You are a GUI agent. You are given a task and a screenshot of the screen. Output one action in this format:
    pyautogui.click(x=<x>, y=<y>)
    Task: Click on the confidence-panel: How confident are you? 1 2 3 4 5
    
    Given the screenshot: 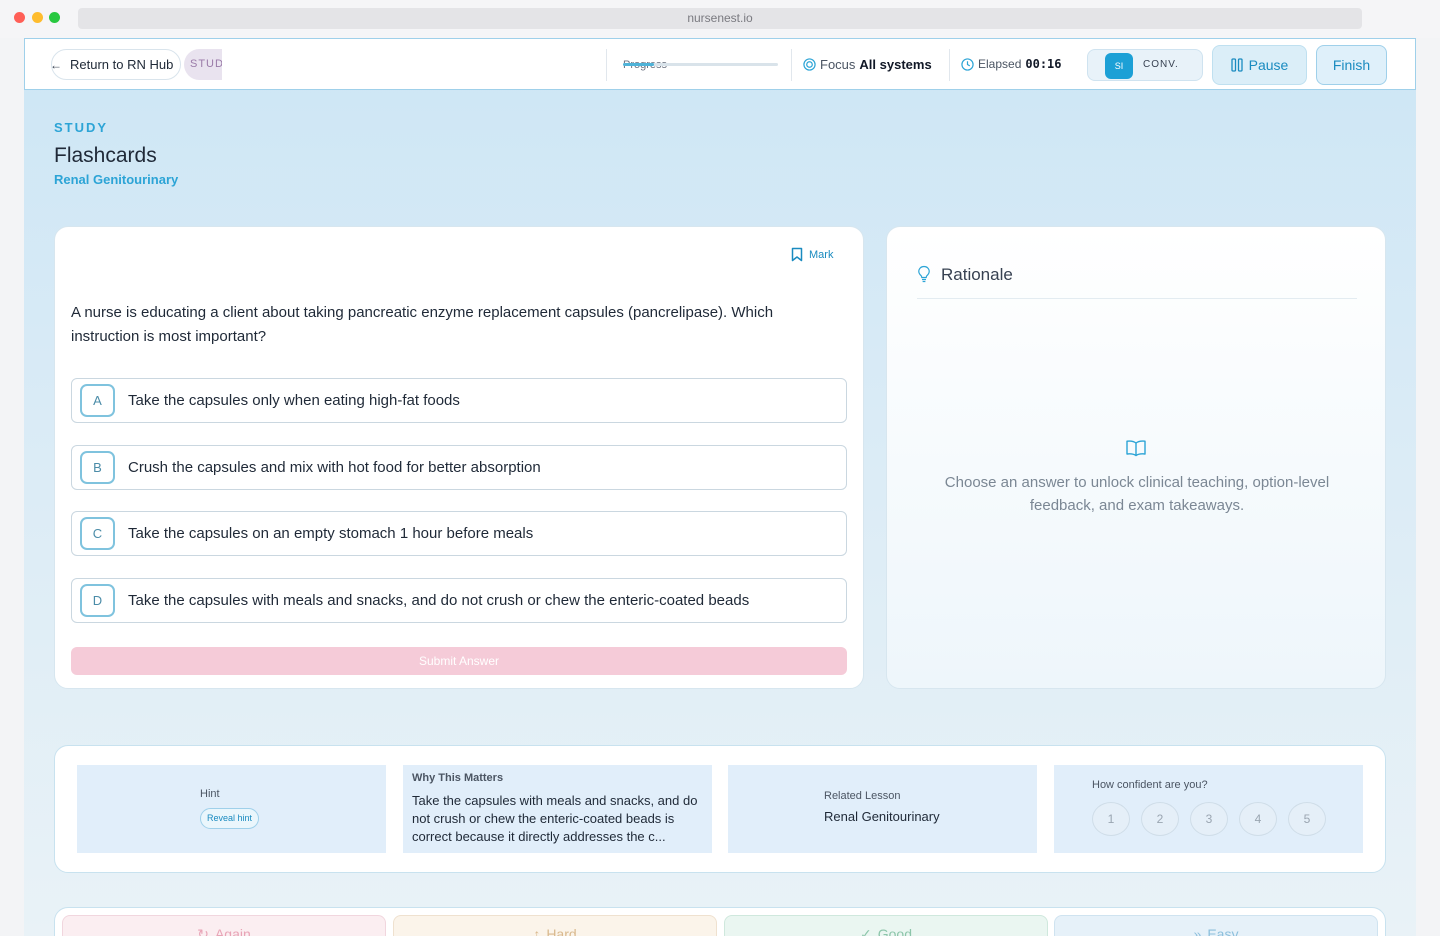 What is the action you would take?
    pyautogui.click(x=1208, y=809)
    